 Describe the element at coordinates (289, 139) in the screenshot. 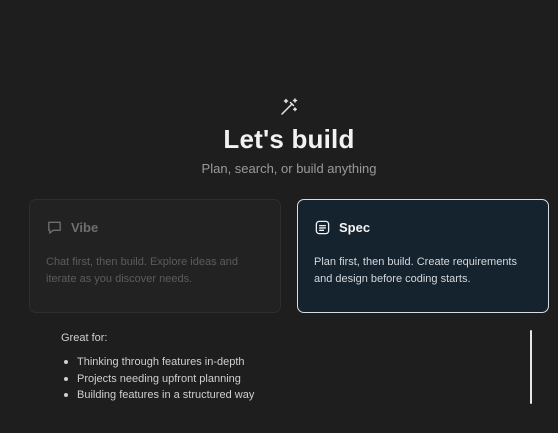

I see `page-title: Let's build` at that location.